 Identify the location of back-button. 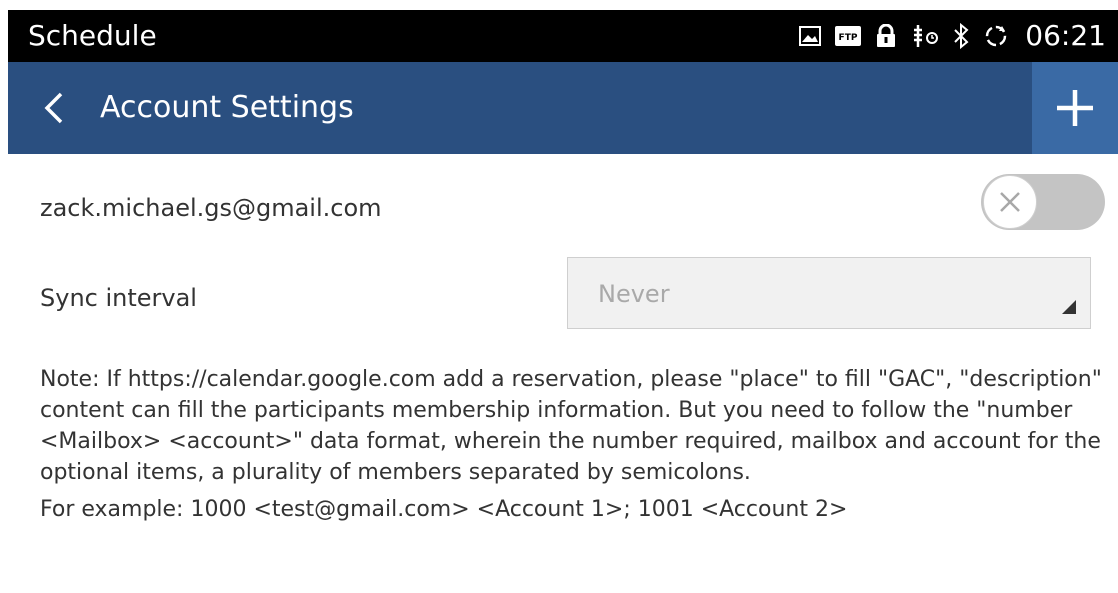
(54, 108).